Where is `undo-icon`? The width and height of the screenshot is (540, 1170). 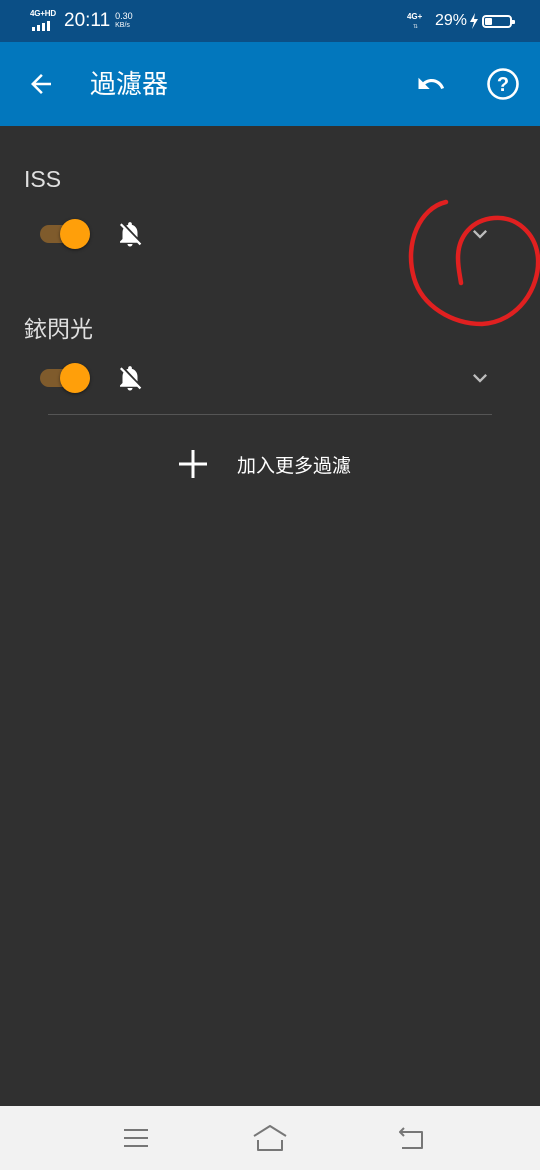 undo-icon is located at coordinates (431, 84).